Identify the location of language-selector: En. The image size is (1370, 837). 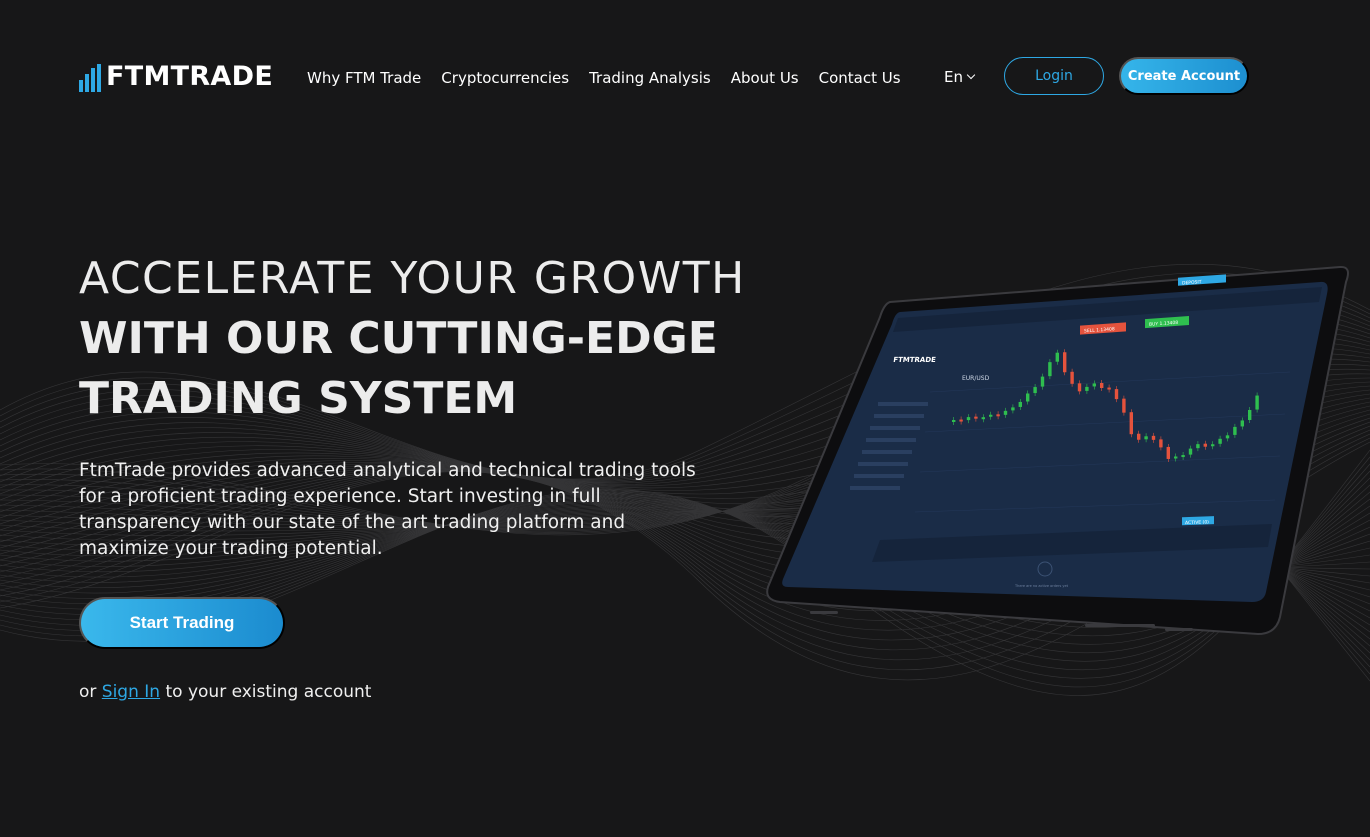
(960, 77).